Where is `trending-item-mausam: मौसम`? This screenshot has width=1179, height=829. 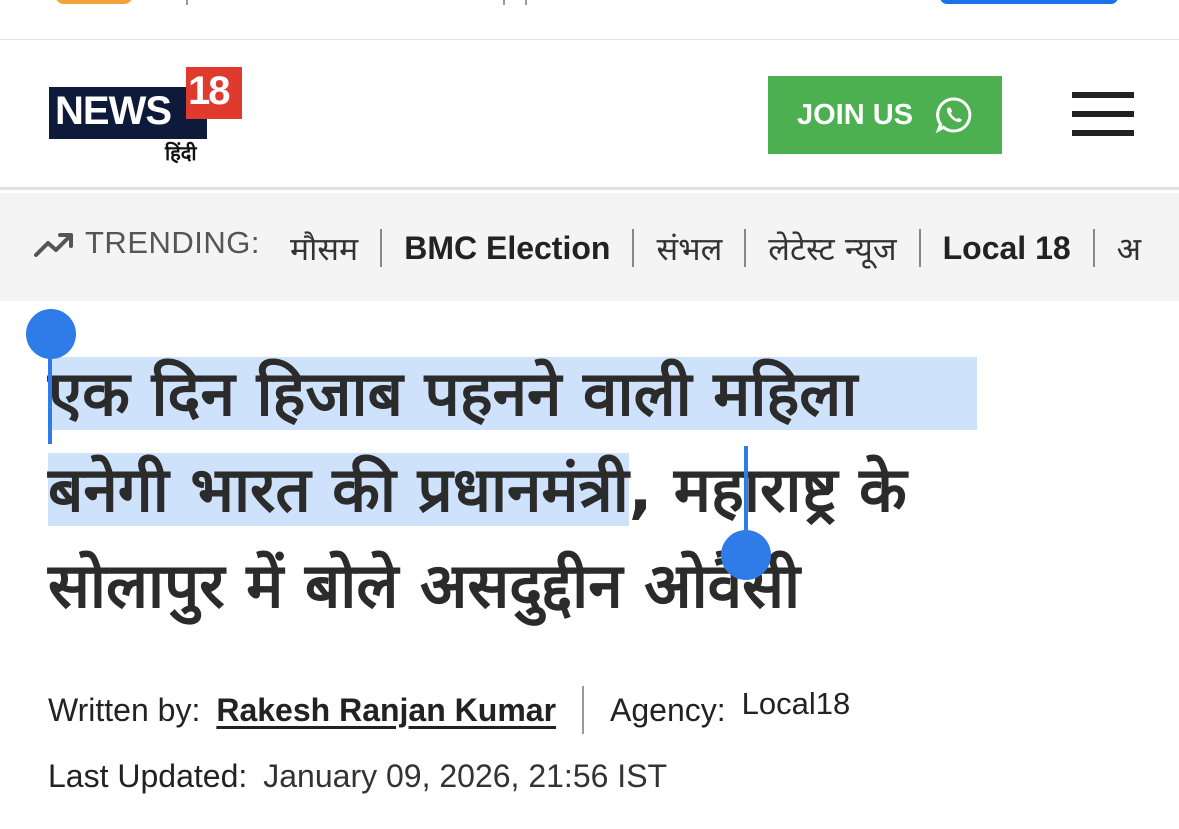 trending-item-mausam: मौसम is located at coordinates (324, 248).